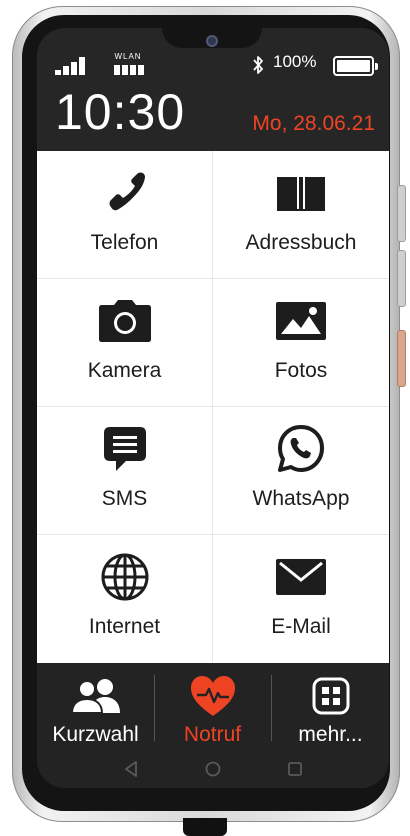 This screenshot has height=836, width=410. Describe the element at coordinates (301, 343) in the screenshot. I see `tile-fotos: Fotos` at that location.